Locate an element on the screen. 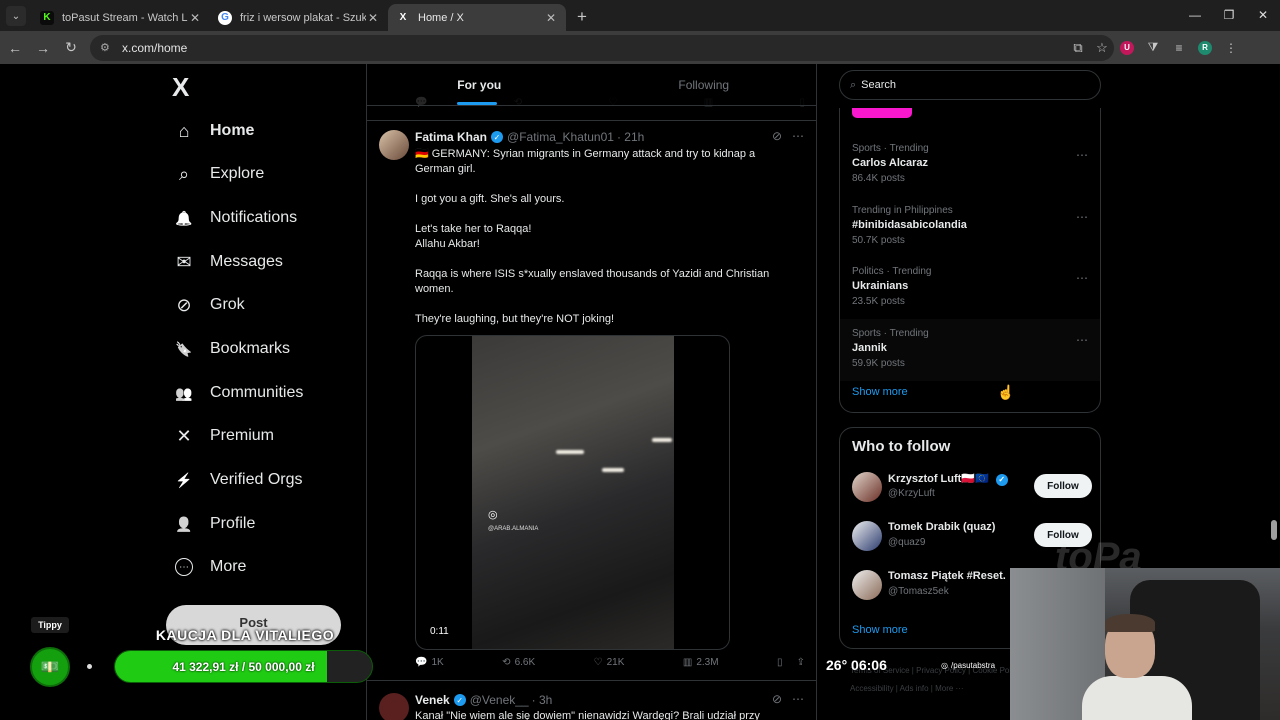  like-button: ♡ 21K is located at coordinates (609, 662).